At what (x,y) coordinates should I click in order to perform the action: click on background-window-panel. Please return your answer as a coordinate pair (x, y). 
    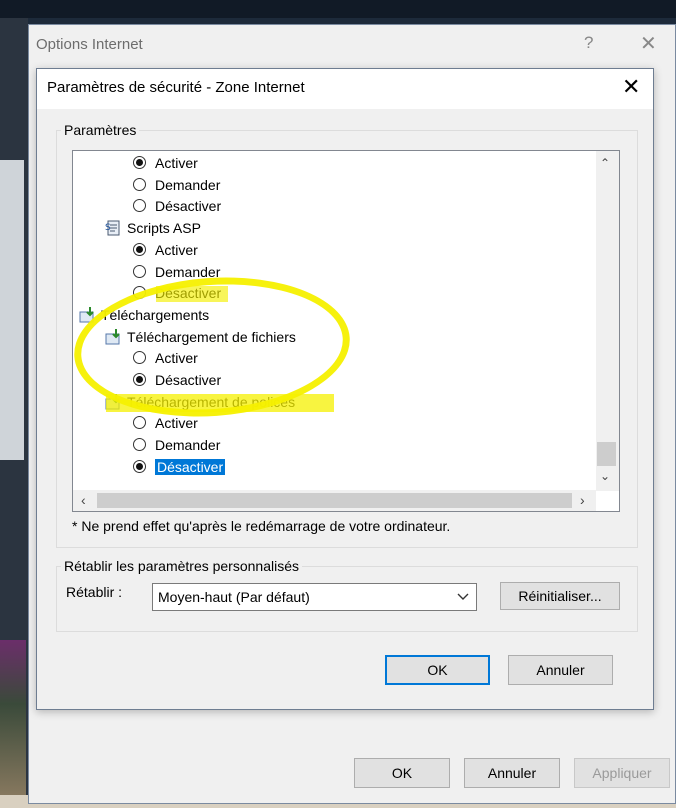
    Looking at the image, I should click on (12, 310).